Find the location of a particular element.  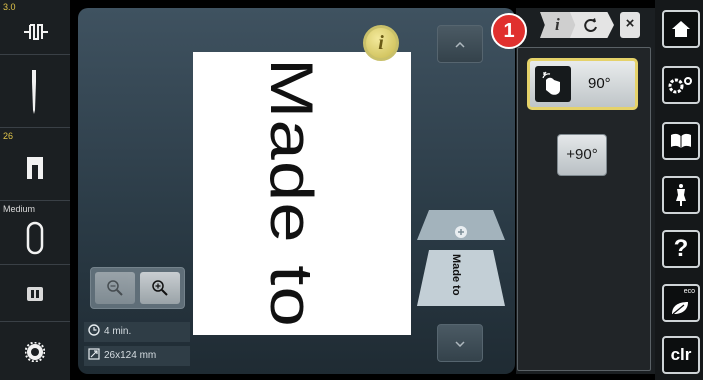

motif-text: Made to is located at coordinates (291, 193).